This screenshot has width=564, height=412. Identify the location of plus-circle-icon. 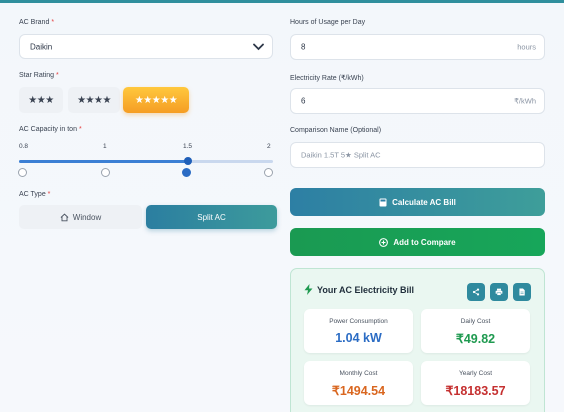
(384, 242).